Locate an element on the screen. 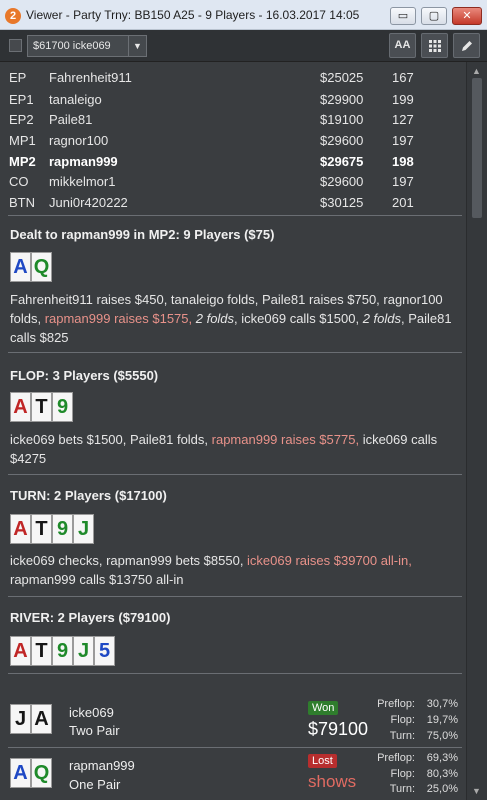 The height and width of the screenshot is (800, 487). action-text: , icke069 calls $1500, is located at coordinates (298, 318).